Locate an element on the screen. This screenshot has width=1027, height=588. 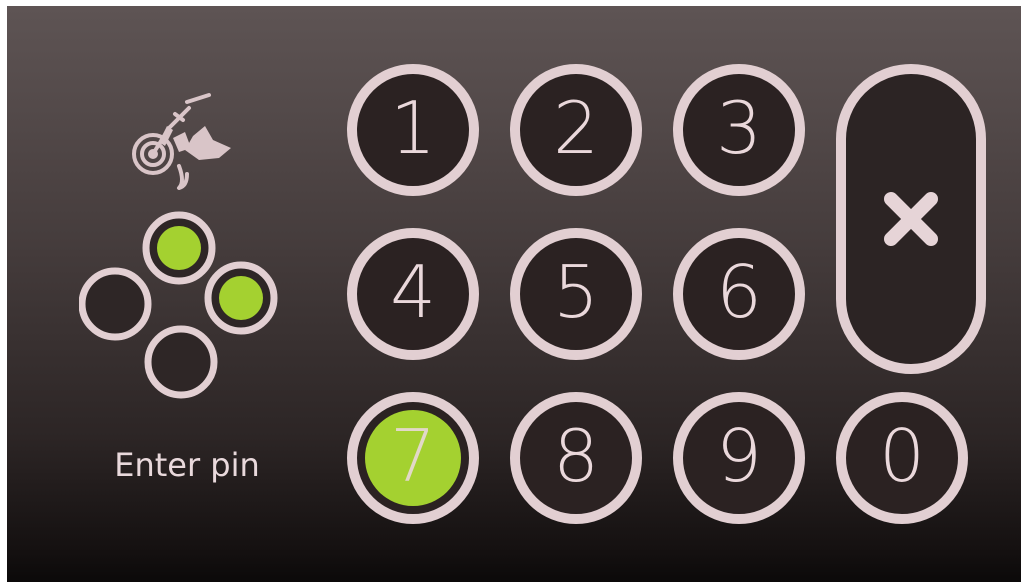
close-icon is located at coordinates (911, 219).